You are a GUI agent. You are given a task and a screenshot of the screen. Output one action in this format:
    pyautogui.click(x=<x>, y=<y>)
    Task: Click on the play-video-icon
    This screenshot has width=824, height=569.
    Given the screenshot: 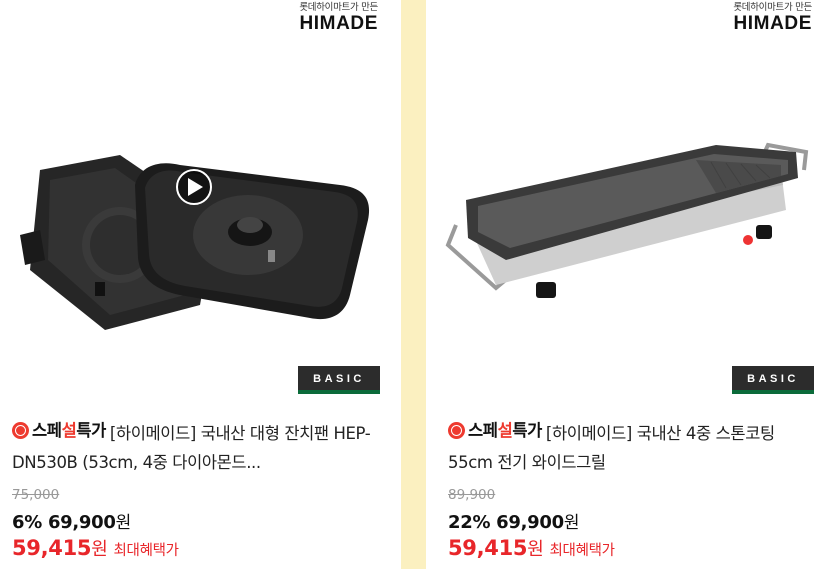 What is the action you would take?
    pyautogui.click(x=194, y=187)
    